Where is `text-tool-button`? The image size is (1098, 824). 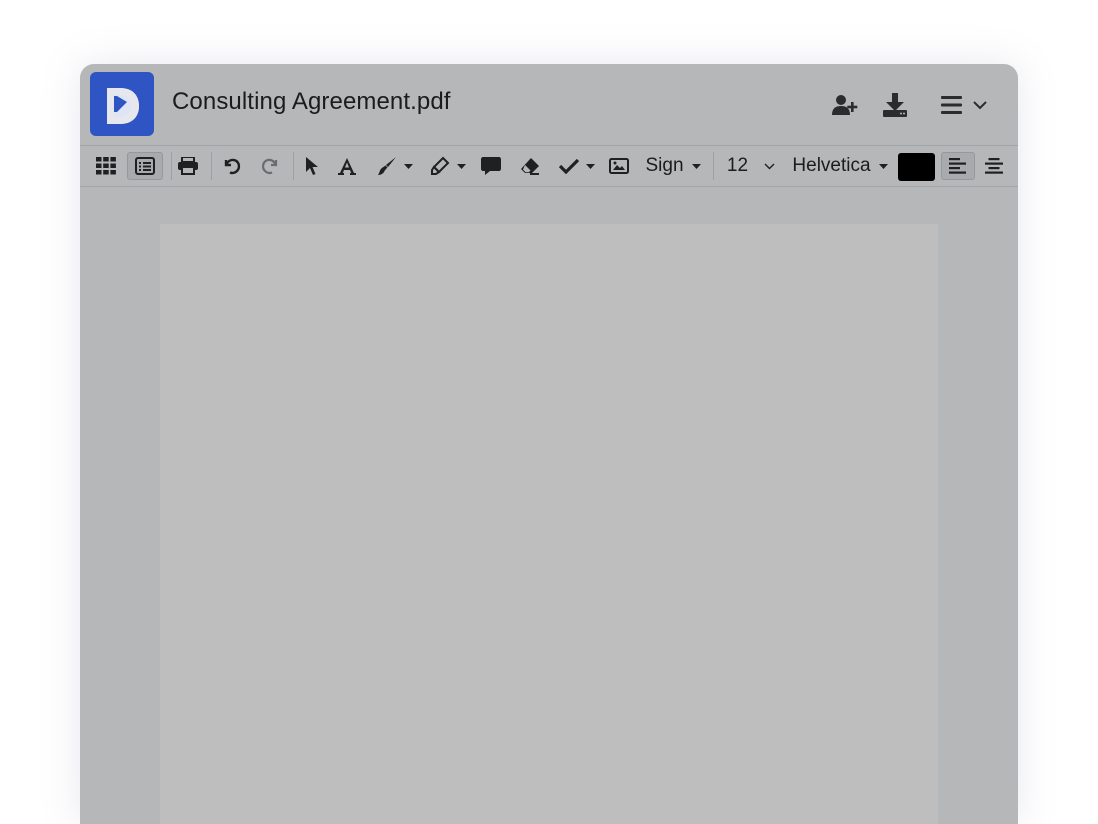 text-tool-button is located at coordinates (347, 166).